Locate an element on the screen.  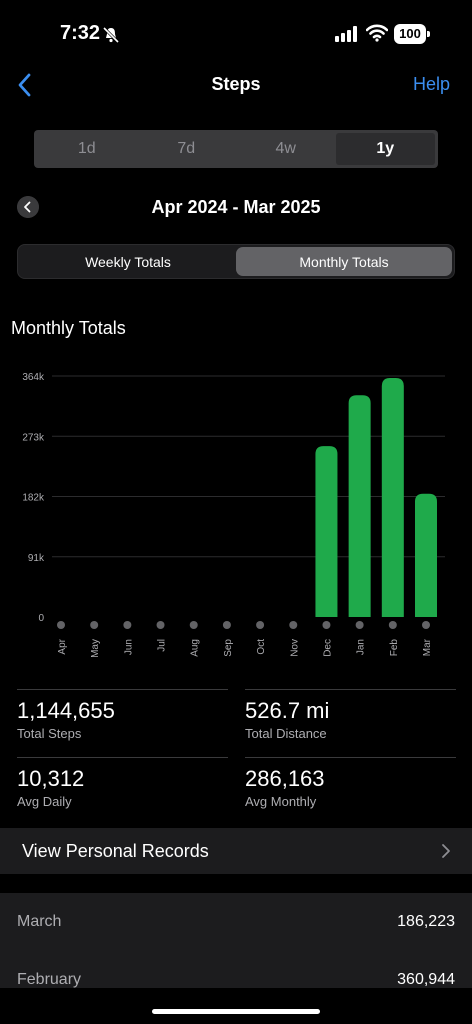
month-name: February is located at coordinates (49, 979).